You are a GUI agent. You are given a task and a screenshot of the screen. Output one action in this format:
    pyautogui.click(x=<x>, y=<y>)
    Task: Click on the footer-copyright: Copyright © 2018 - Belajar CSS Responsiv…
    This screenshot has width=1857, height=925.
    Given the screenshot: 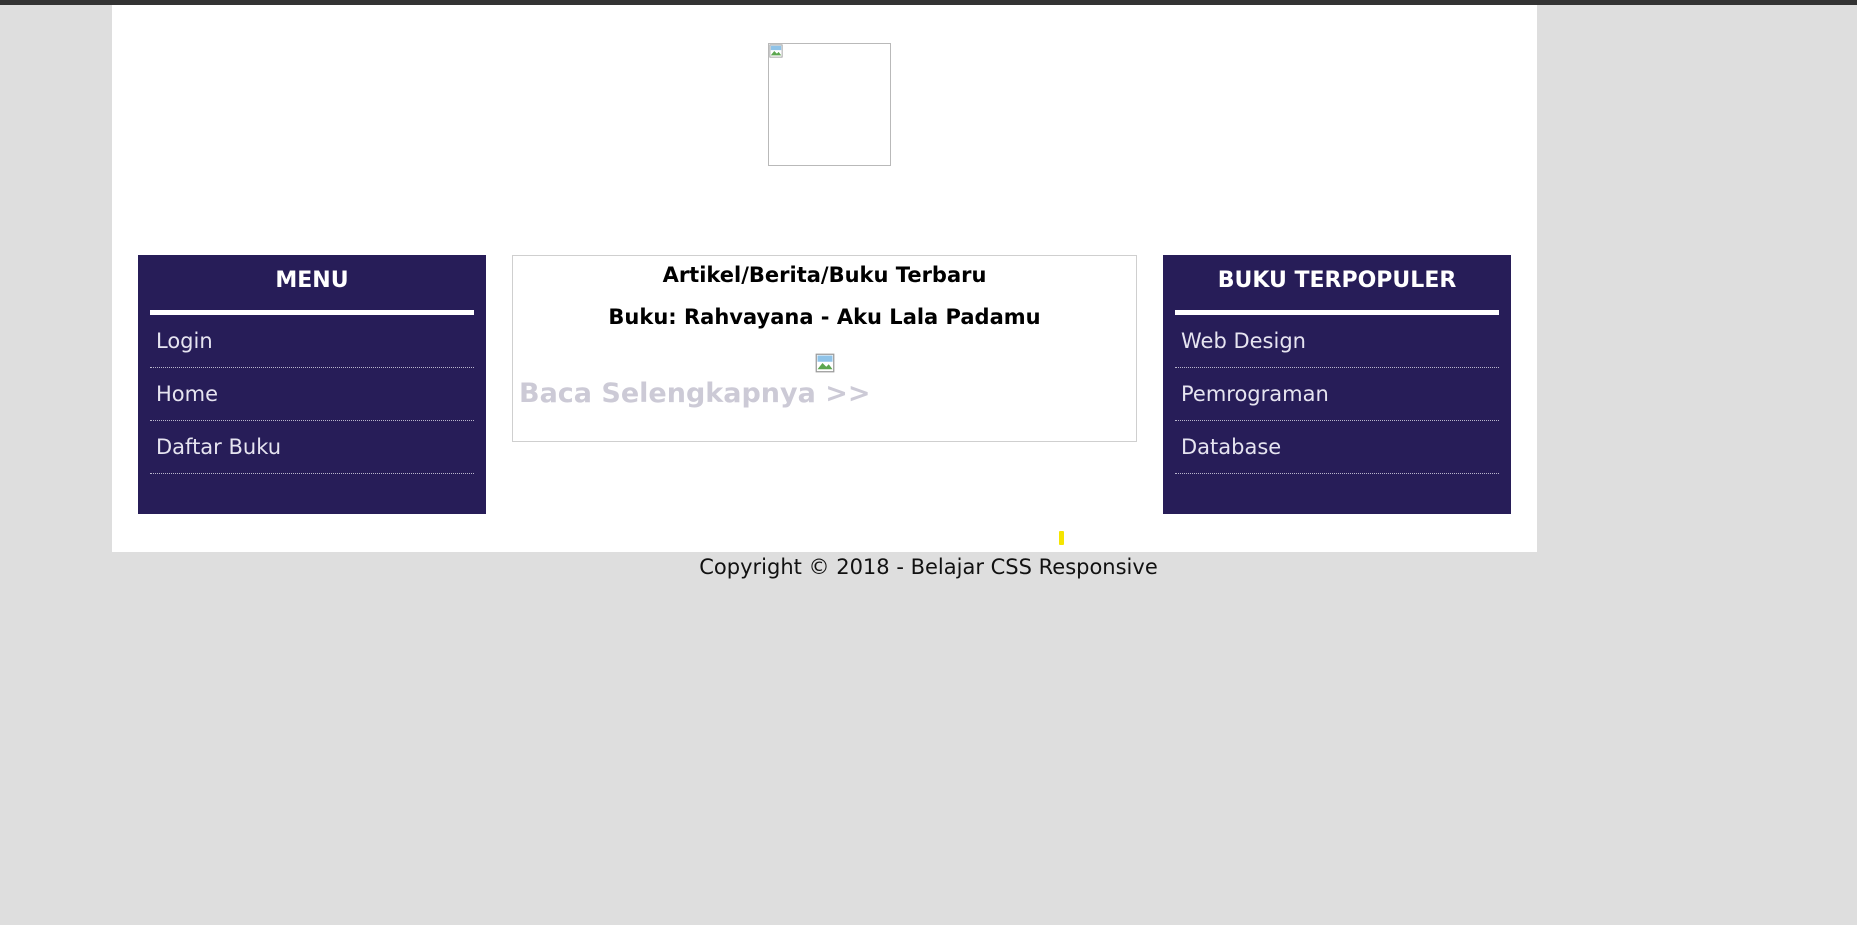 What is the action you would take?
    pyautogui.click(x=928, y=567)
    